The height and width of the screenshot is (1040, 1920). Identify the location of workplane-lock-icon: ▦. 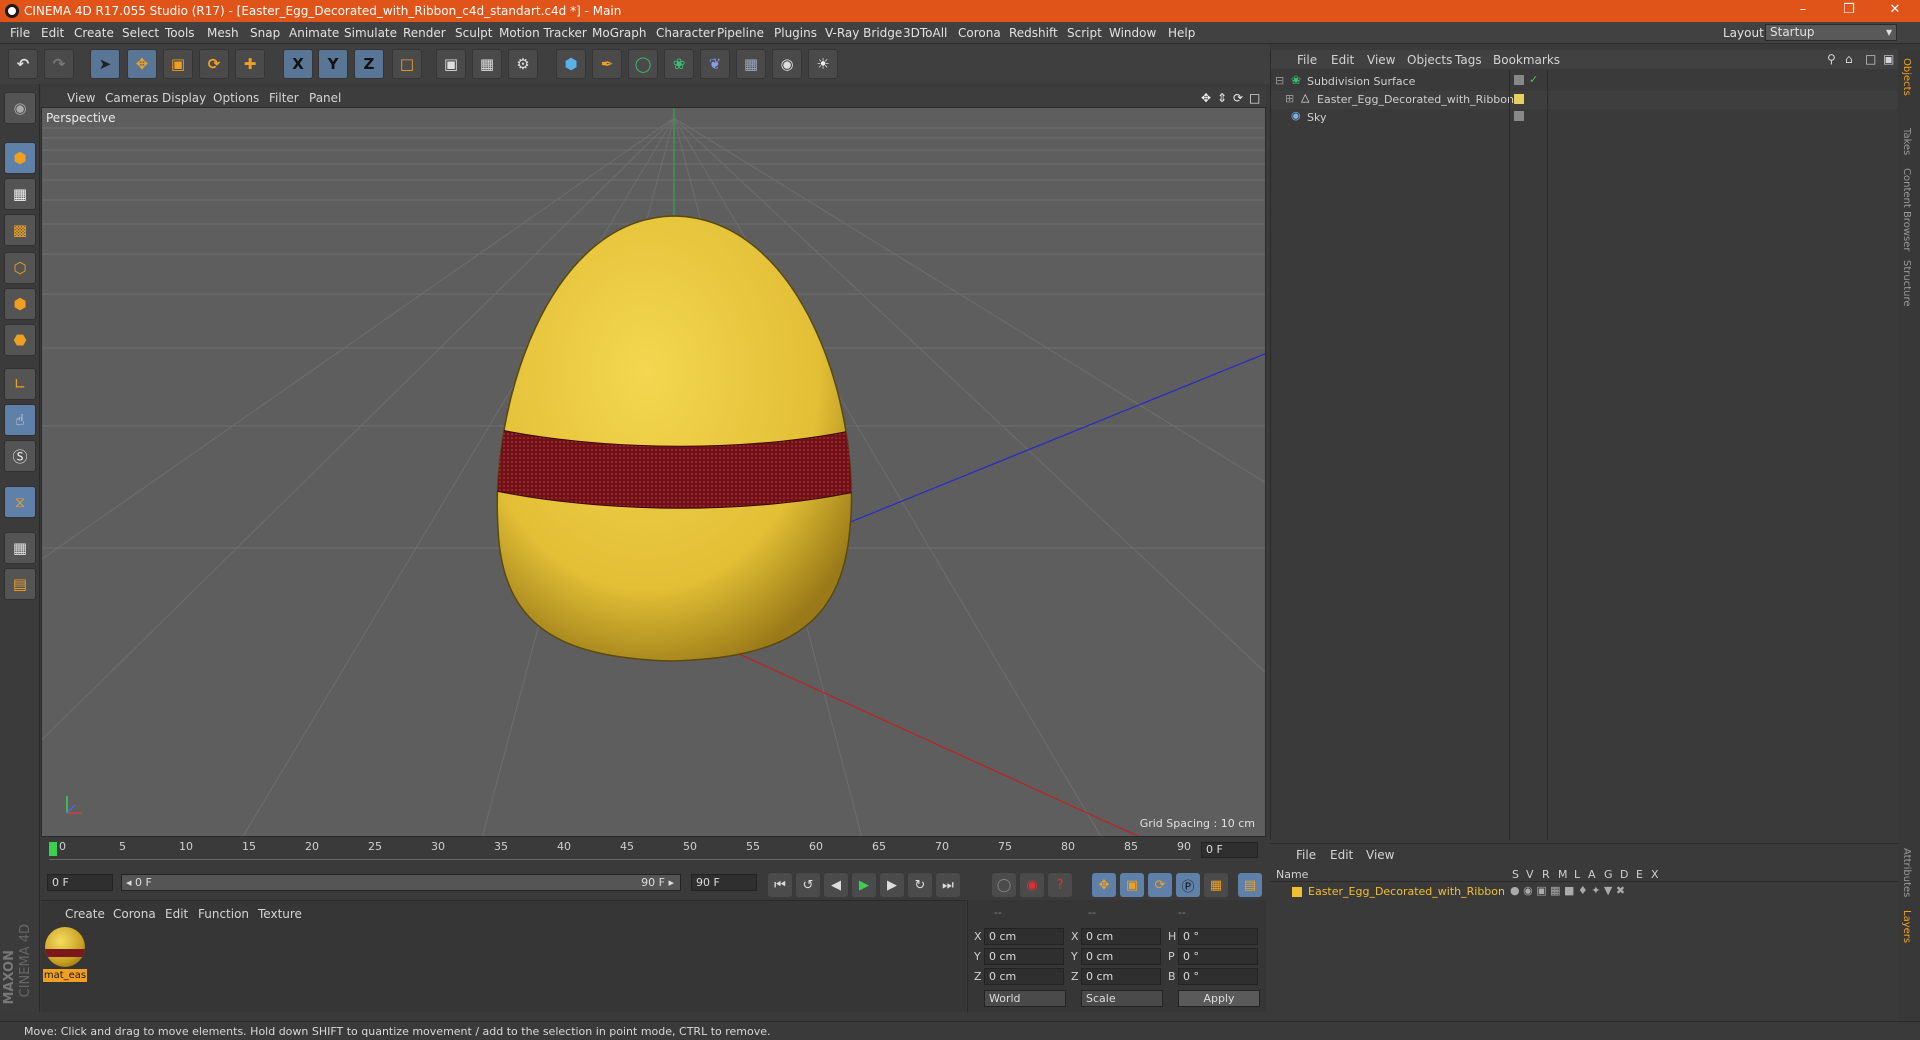
(20, 548).